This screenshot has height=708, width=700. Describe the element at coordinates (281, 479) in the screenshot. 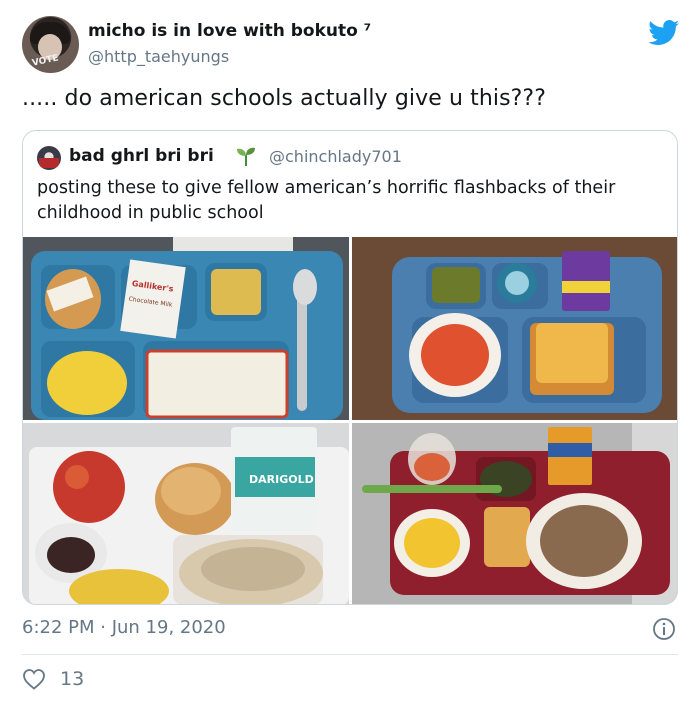

I see `milk-carton-brand: DARIGOLD` at that location.